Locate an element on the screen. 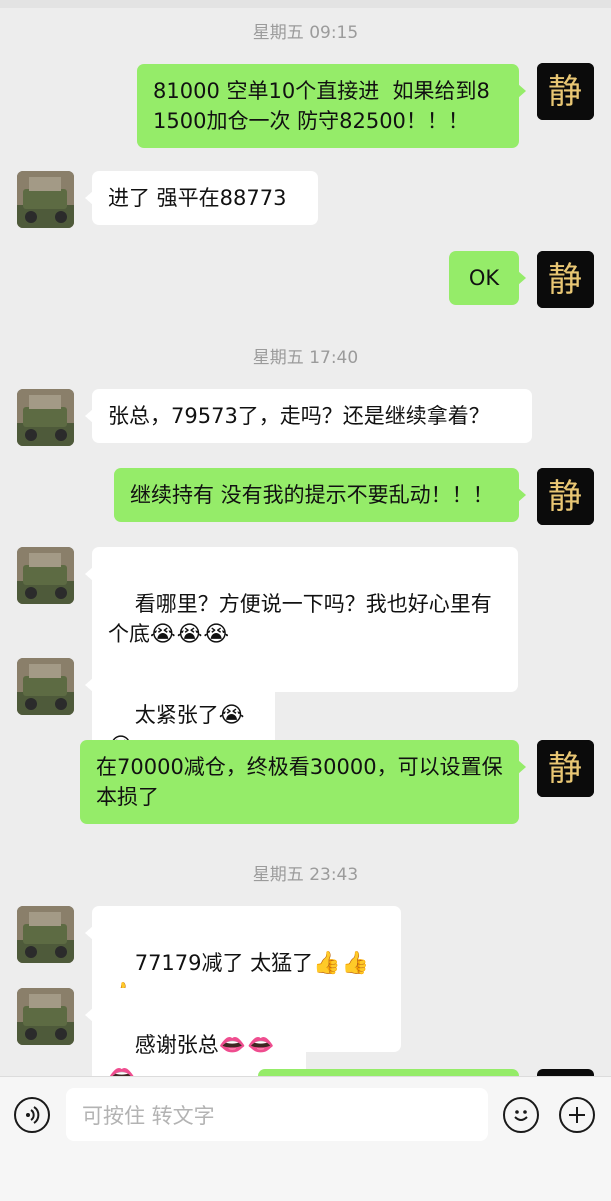  message-bubble-incoming: 张总，79573了，走吗？还是继续拿着？ is located at coordinates (308, 416).